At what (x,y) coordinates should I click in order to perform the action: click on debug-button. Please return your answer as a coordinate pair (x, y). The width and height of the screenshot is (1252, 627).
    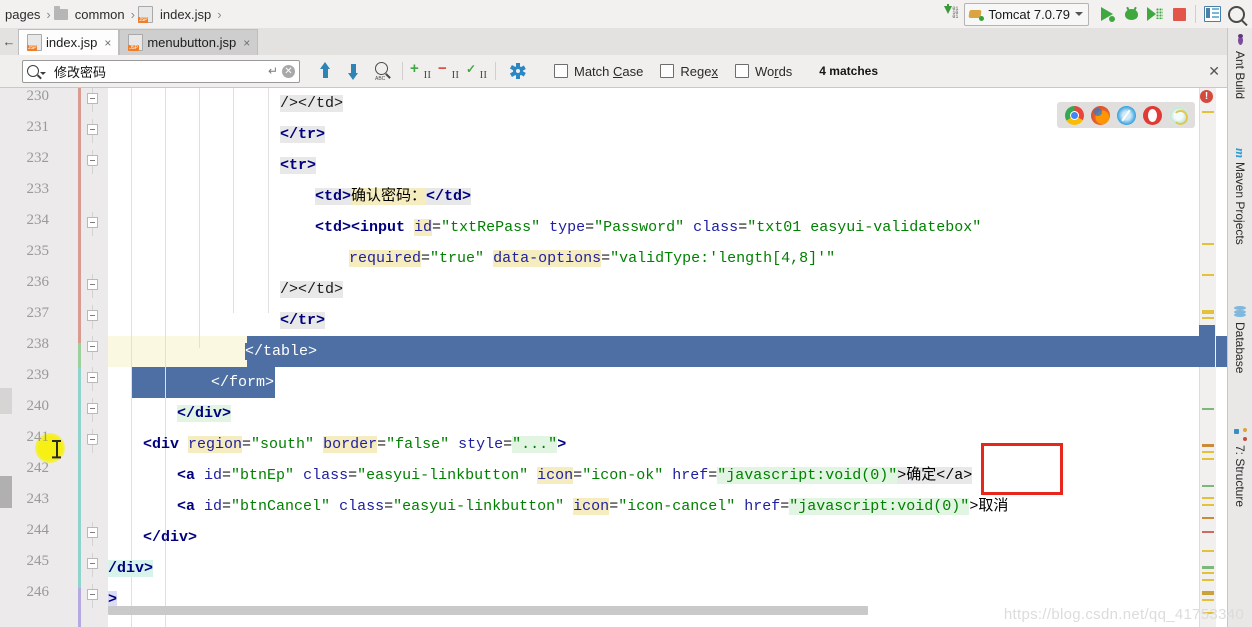
    Looking at the image, I should click on (1131, 14).